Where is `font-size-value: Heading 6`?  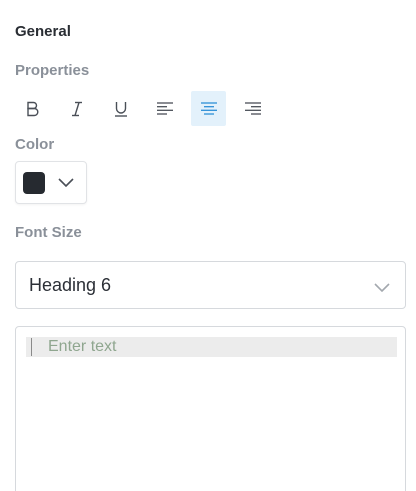
font-size-value: Heading 6 is located at coordinates (70, 284).